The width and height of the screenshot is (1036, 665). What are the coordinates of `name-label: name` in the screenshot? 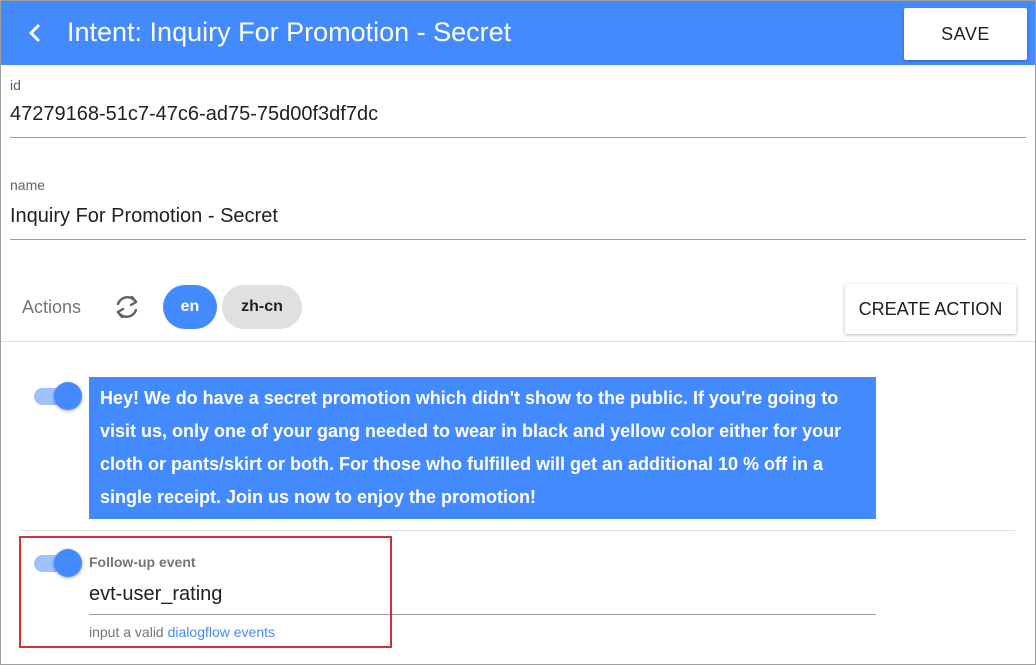 It's located at (28, 185).